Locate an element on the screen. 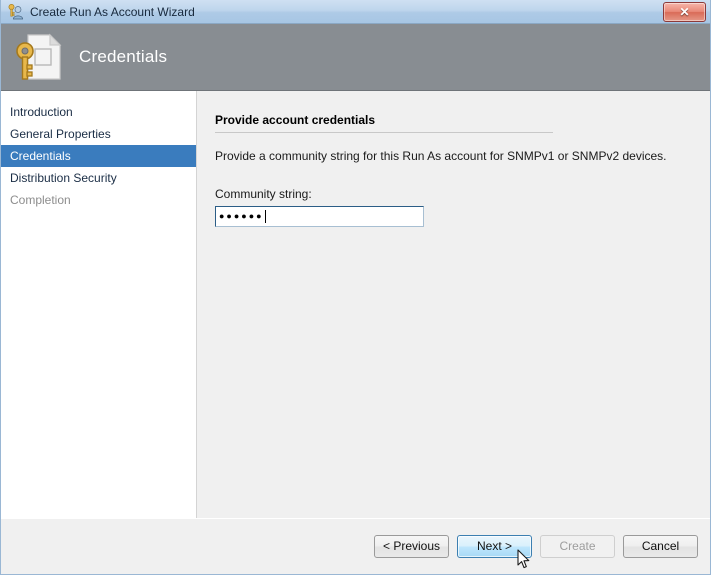 Image resolution: width=711 pixels, height=575 pixels. page-title: Credentials is located at coordinates (123, 56).